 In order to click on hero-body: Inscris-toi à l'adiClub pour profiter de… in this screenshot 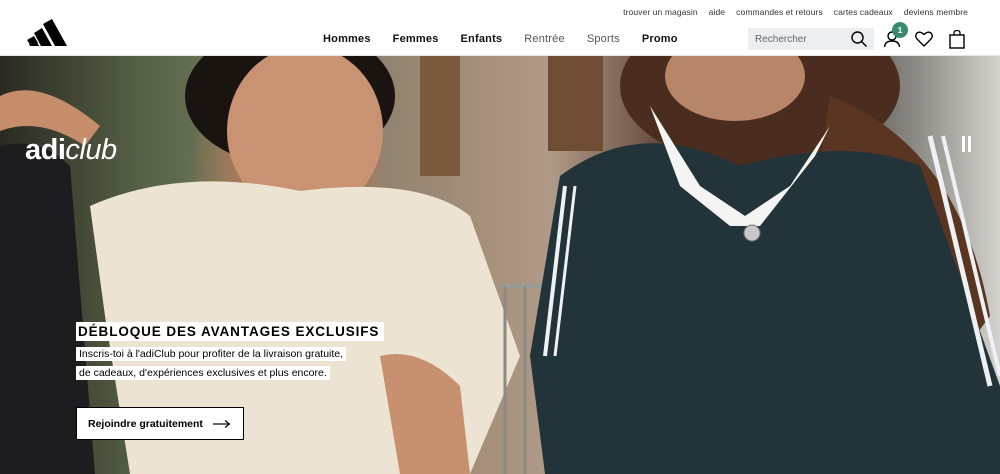, I will do `click(211, 363)`.